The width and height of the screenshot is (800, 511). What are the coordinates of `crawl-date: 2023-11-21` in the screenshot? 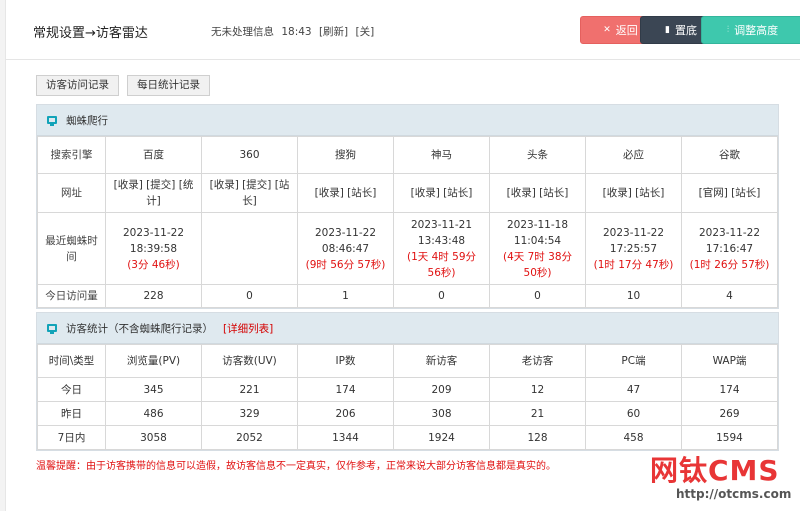 It's located at (441, 224).